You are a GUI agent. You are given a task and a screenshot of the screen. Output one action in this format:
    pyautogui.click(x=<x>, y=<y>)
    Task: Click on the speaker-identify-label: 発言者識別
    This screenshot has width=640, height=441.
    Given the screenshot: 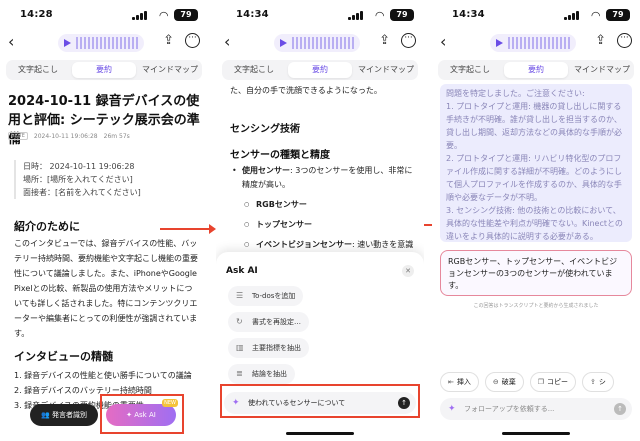 What is the action you would take?
    pyautogui.click(x=69, y=415)
    